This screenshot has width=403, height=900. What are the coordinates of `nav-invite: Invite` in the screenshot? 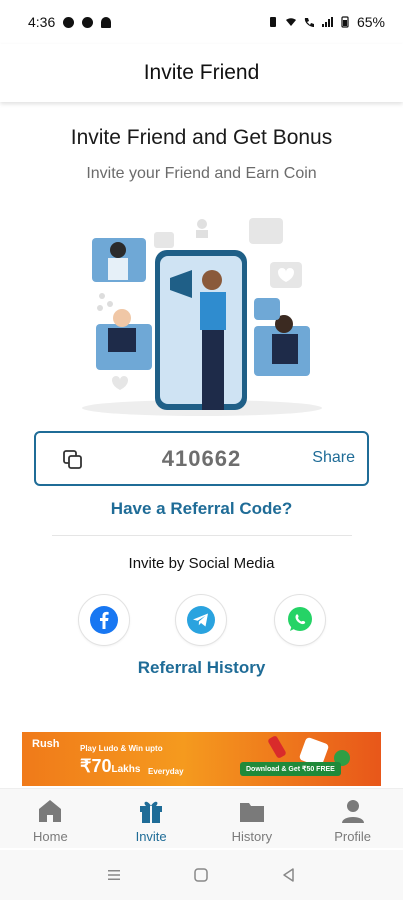 It's located at (151, 818).